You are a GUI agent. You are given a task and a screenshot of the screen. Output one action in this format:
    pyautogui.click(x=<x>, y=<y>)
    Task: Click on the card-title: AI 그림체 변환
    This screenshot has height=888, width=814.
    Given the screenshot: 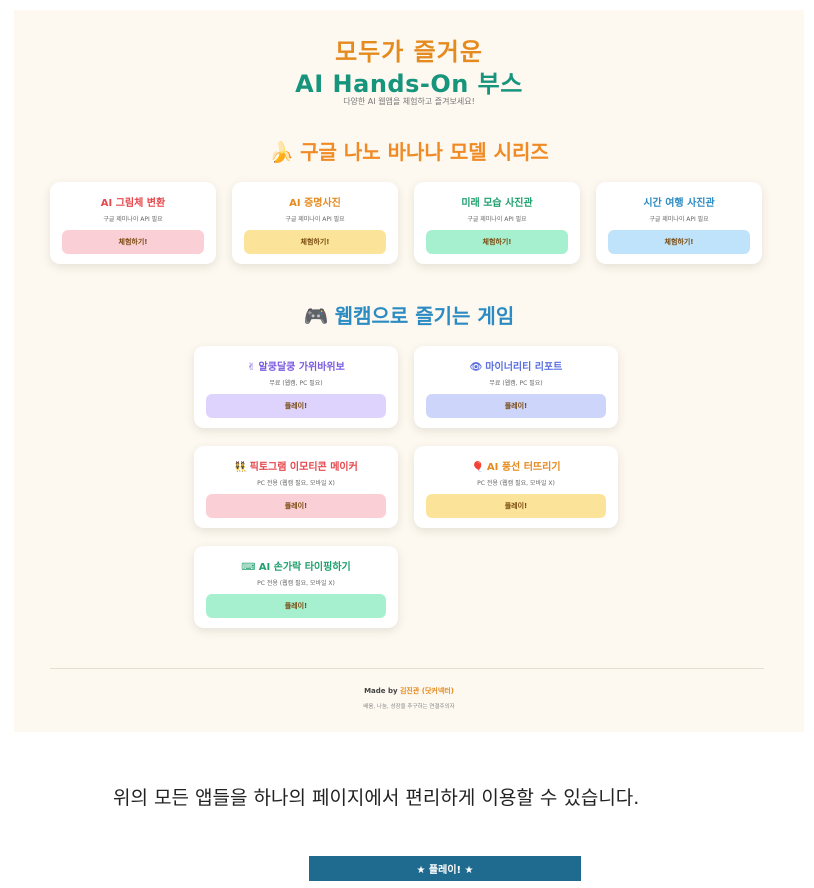 What is the action you would take?
    pyautogui.click(x=133, y=203)
    